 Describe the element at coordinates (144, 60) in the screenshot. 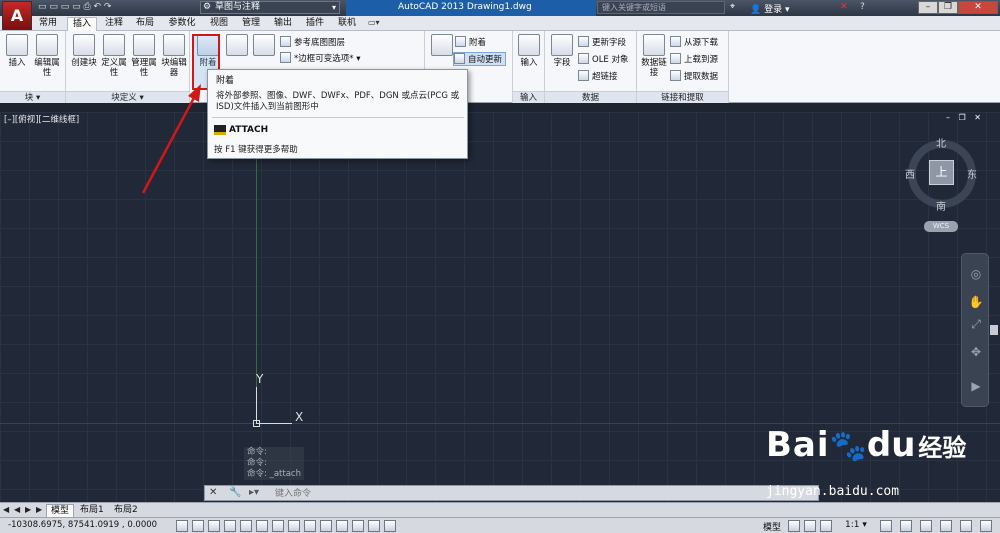

I see `manage-attributes-button: 管理属性` at that location.